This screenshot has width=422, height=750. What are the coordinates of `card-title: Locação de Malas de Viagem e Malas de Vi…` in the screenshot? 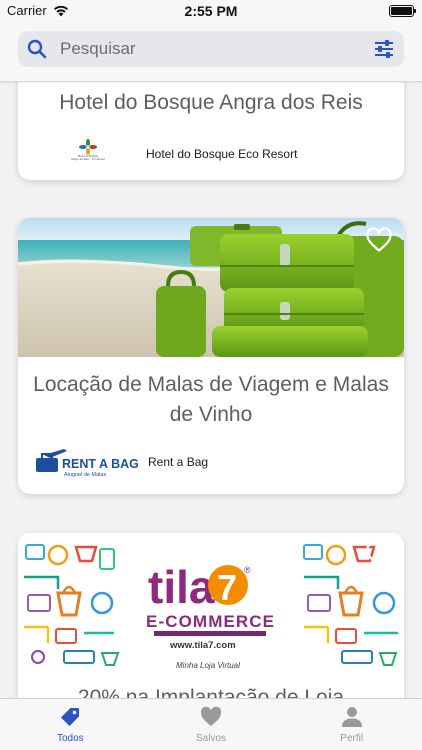 It's located at (211, 399).